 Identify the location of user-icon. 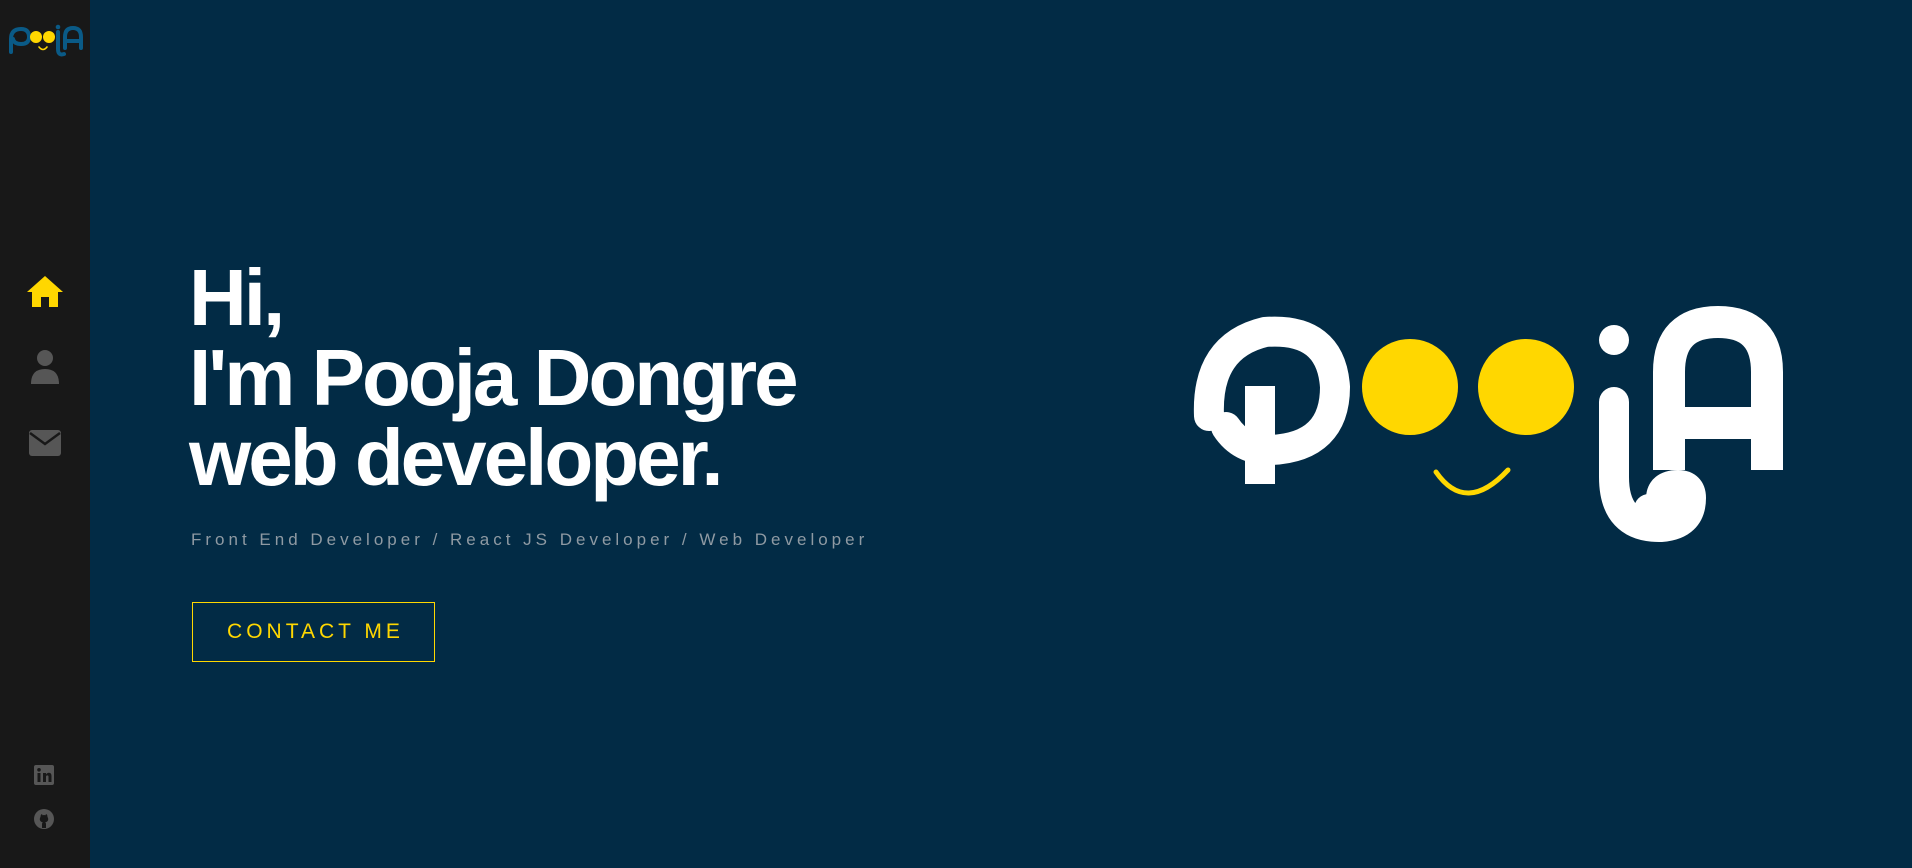
(45, 367).